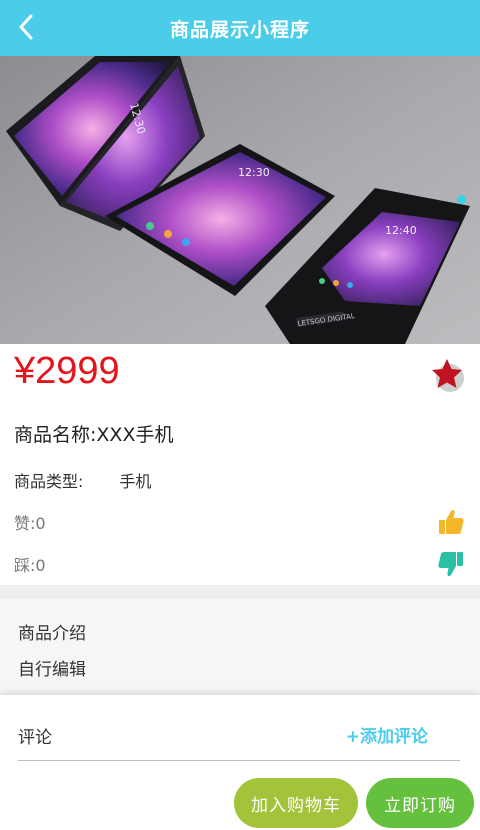 This screenshot has width=480, height=830. I want to click on chevron-left-icon, so click(26, 27).